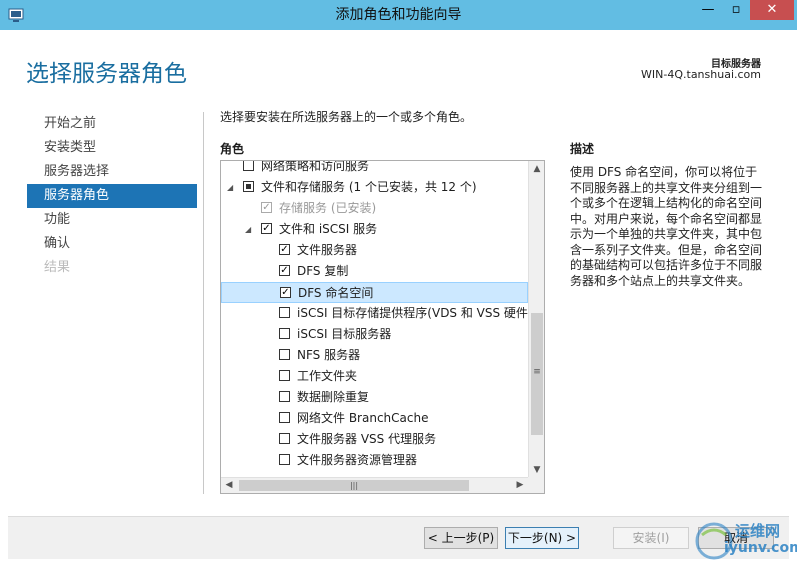  I want to click on horizontal-scroll-thumb: |||, so click(354, 485).